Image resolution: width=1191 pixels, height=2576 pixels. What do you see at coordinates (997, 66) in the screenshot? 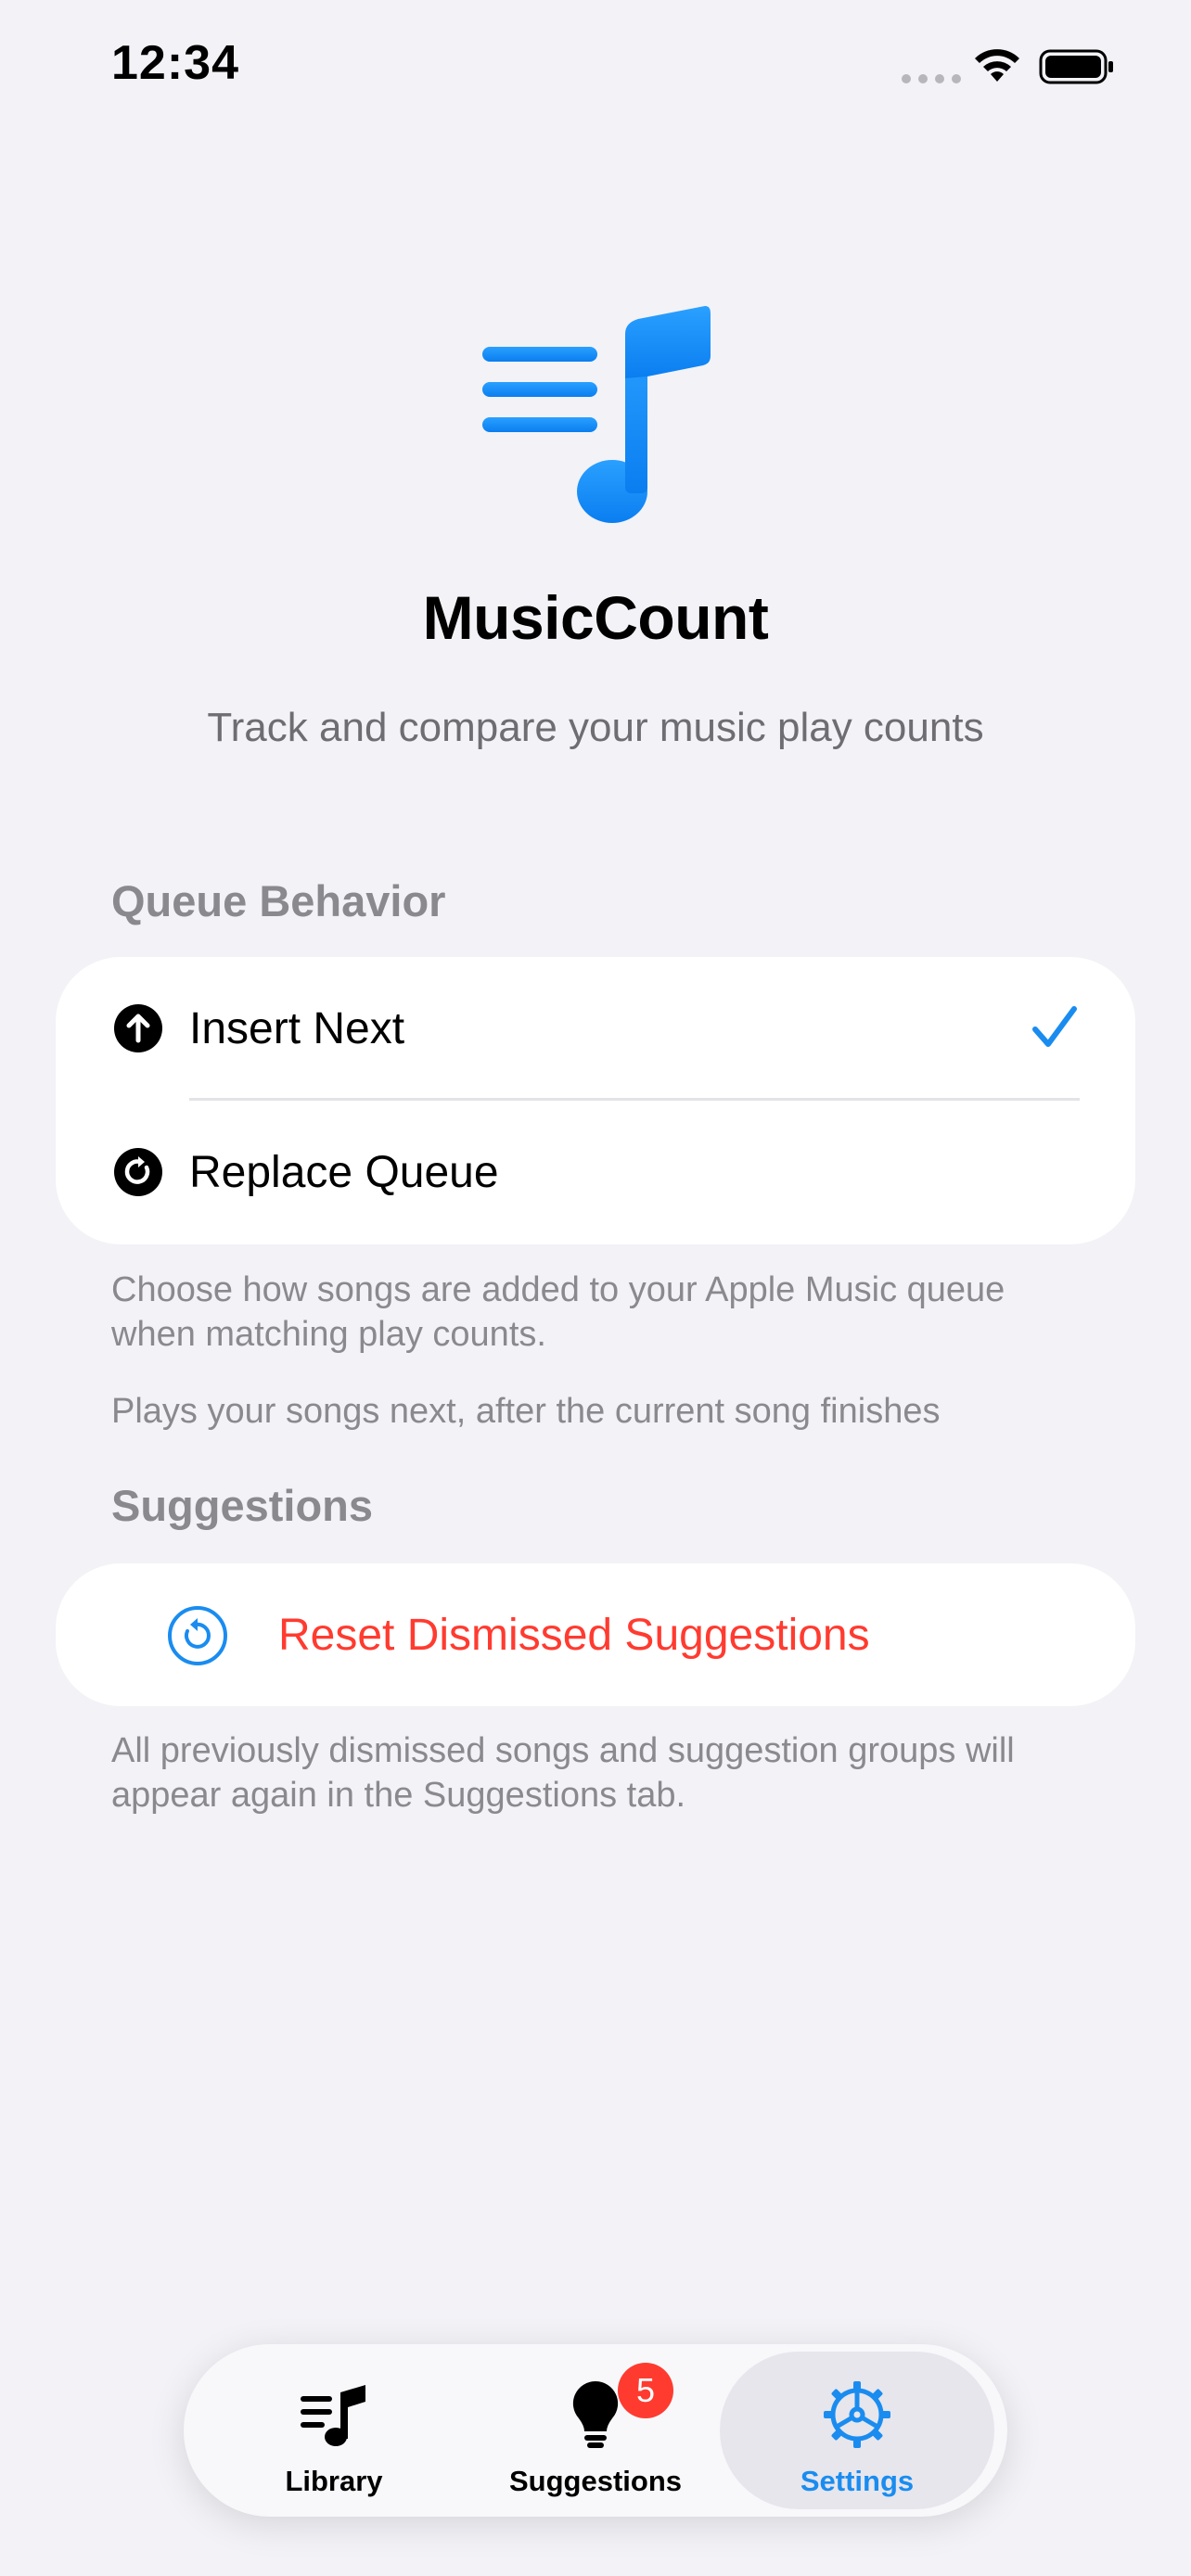
I see `wifi-icon` at bounding box center [997, 66].